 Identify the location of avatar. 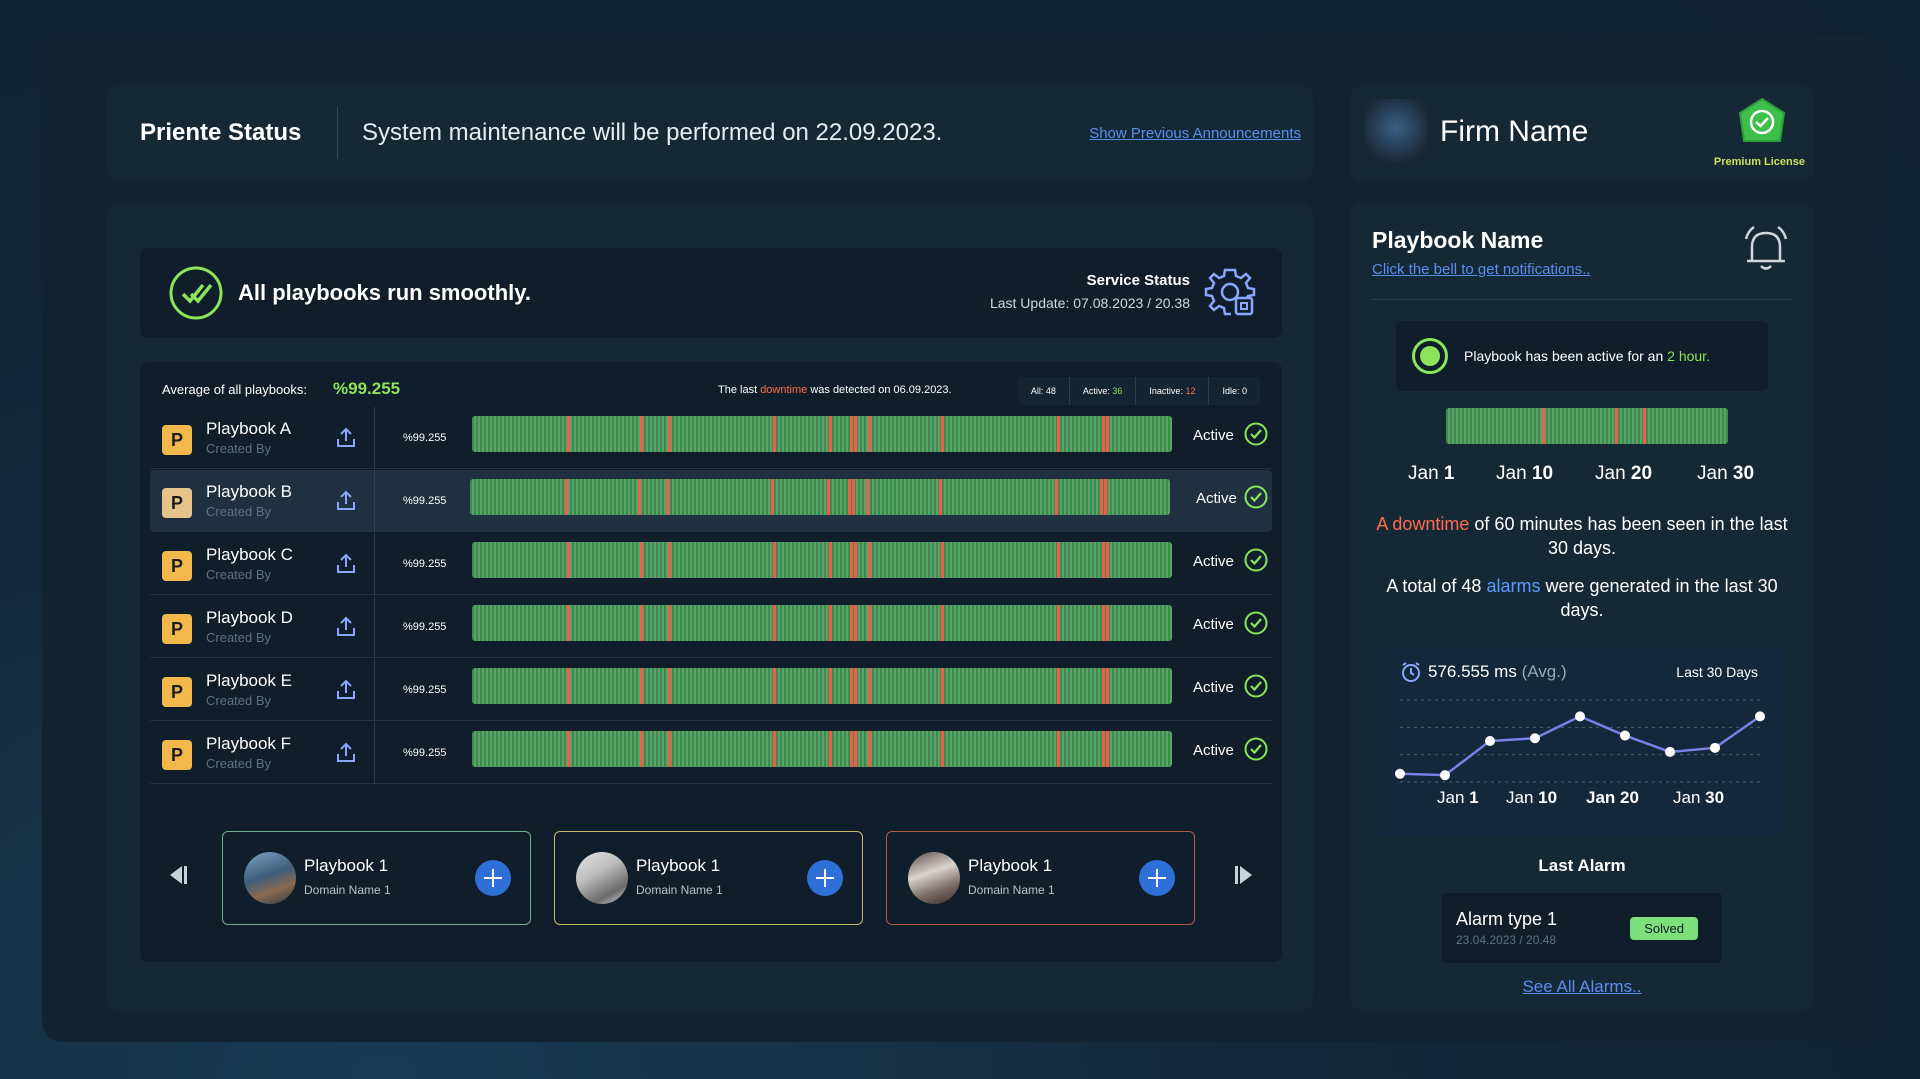
(602, 878).